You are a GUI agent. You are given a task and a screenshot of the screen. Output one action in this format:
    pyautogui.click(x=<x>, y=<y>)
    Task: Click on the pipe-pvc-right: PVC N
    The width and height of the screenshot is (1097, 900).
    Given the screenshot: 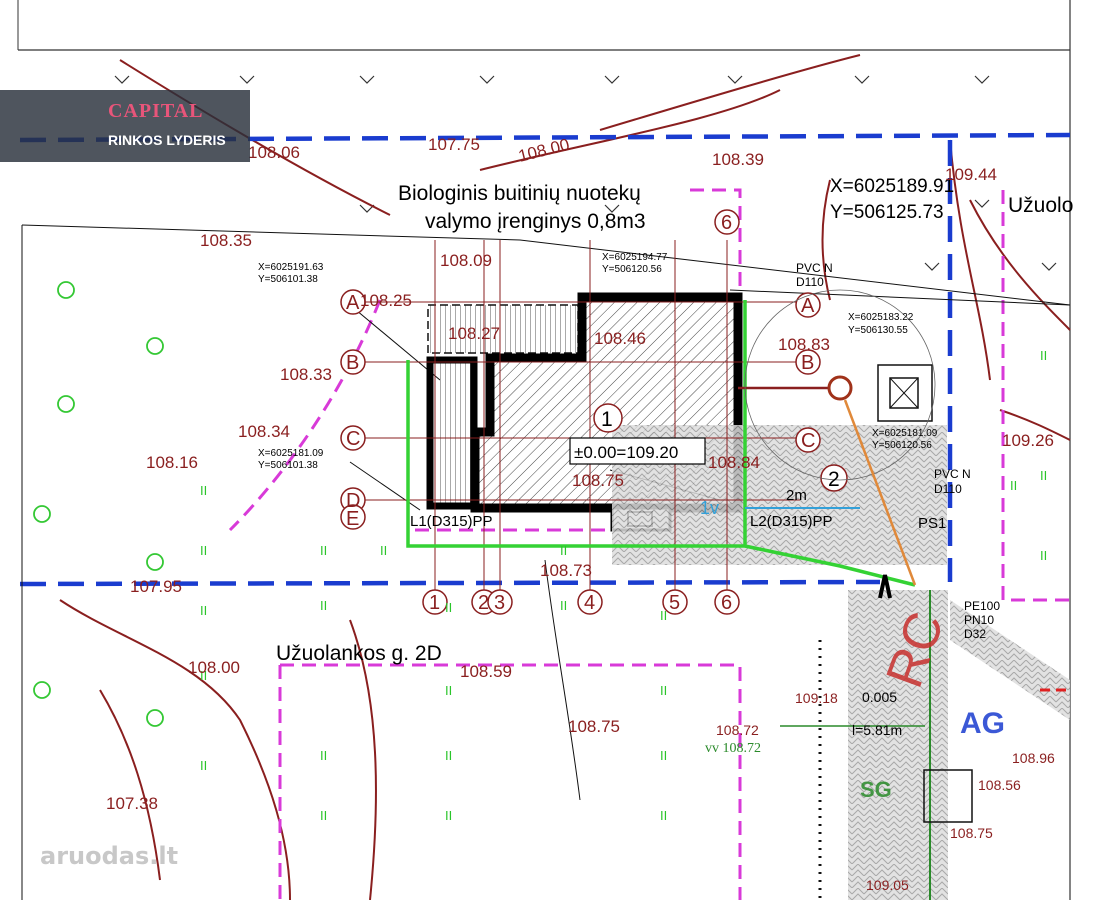 What is the action you would take?
    pyautogui.click(x=952, y=474)
    